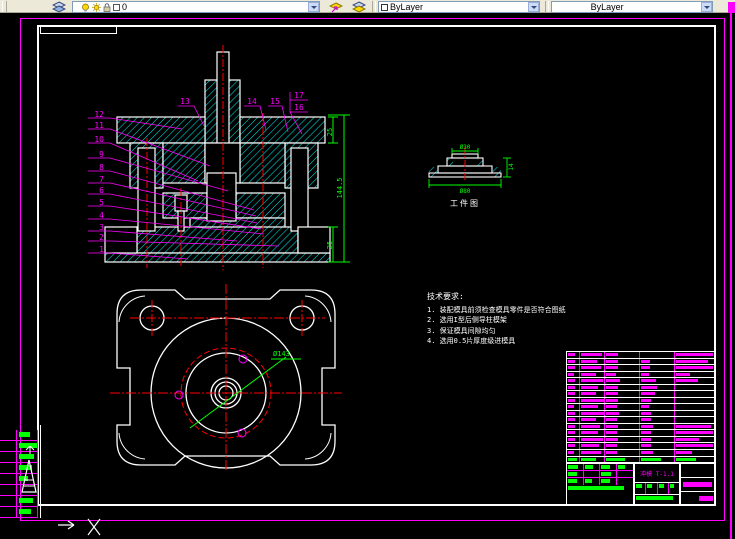 The width and height of the screenshot is (735, 539). Describe the element at coordinates (465, 147) in the screenshot. I see `workpiece-dim-top: Ø30` at that location.